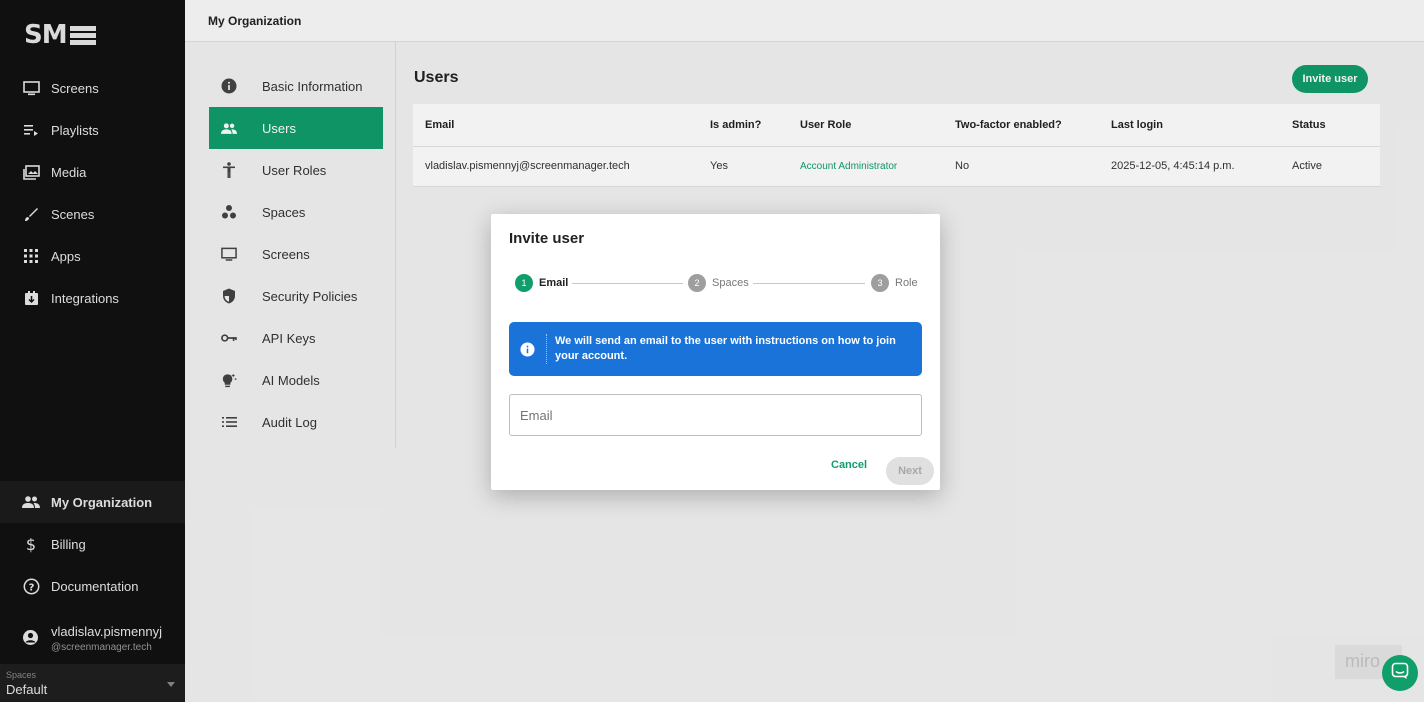  I want to click on chat-icon, so click(1400, 673).